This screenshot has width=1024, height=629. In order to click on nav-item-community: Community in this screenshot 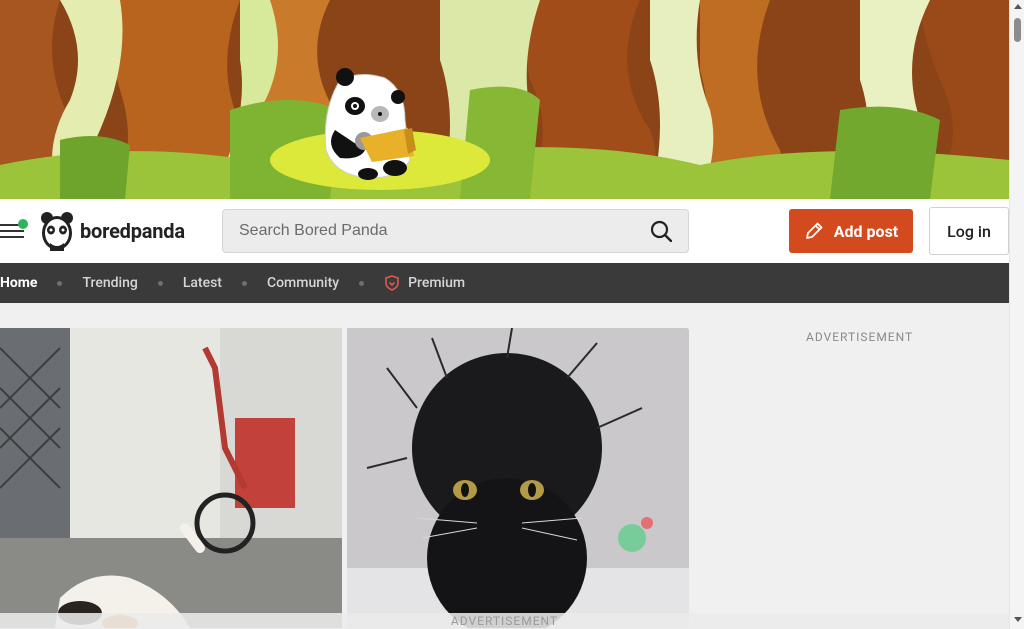, I will do `click(303, 283)`.